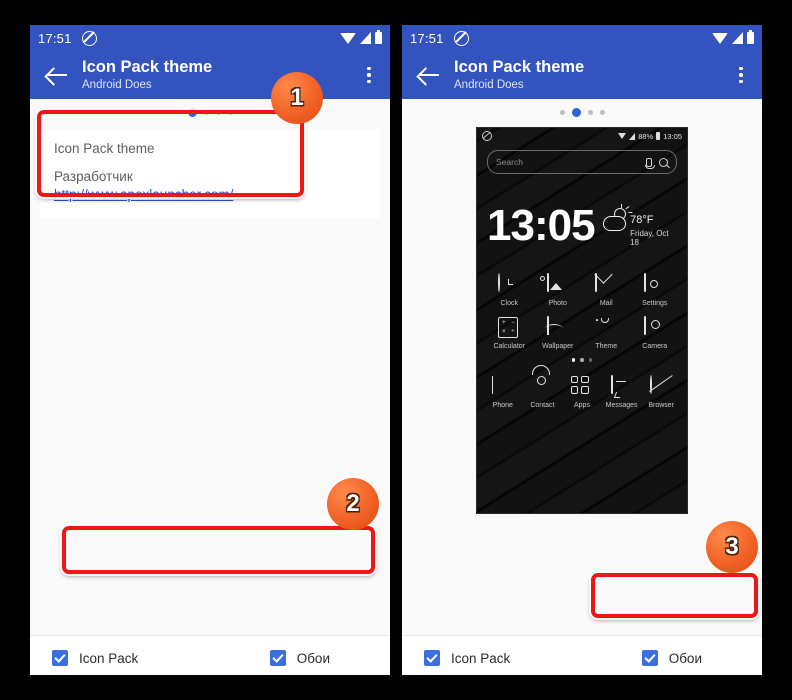  What do you see at coordinates (509, 162) in the screenshot?
I see `search-placeholder: Search` at bounding box center [509, 162].